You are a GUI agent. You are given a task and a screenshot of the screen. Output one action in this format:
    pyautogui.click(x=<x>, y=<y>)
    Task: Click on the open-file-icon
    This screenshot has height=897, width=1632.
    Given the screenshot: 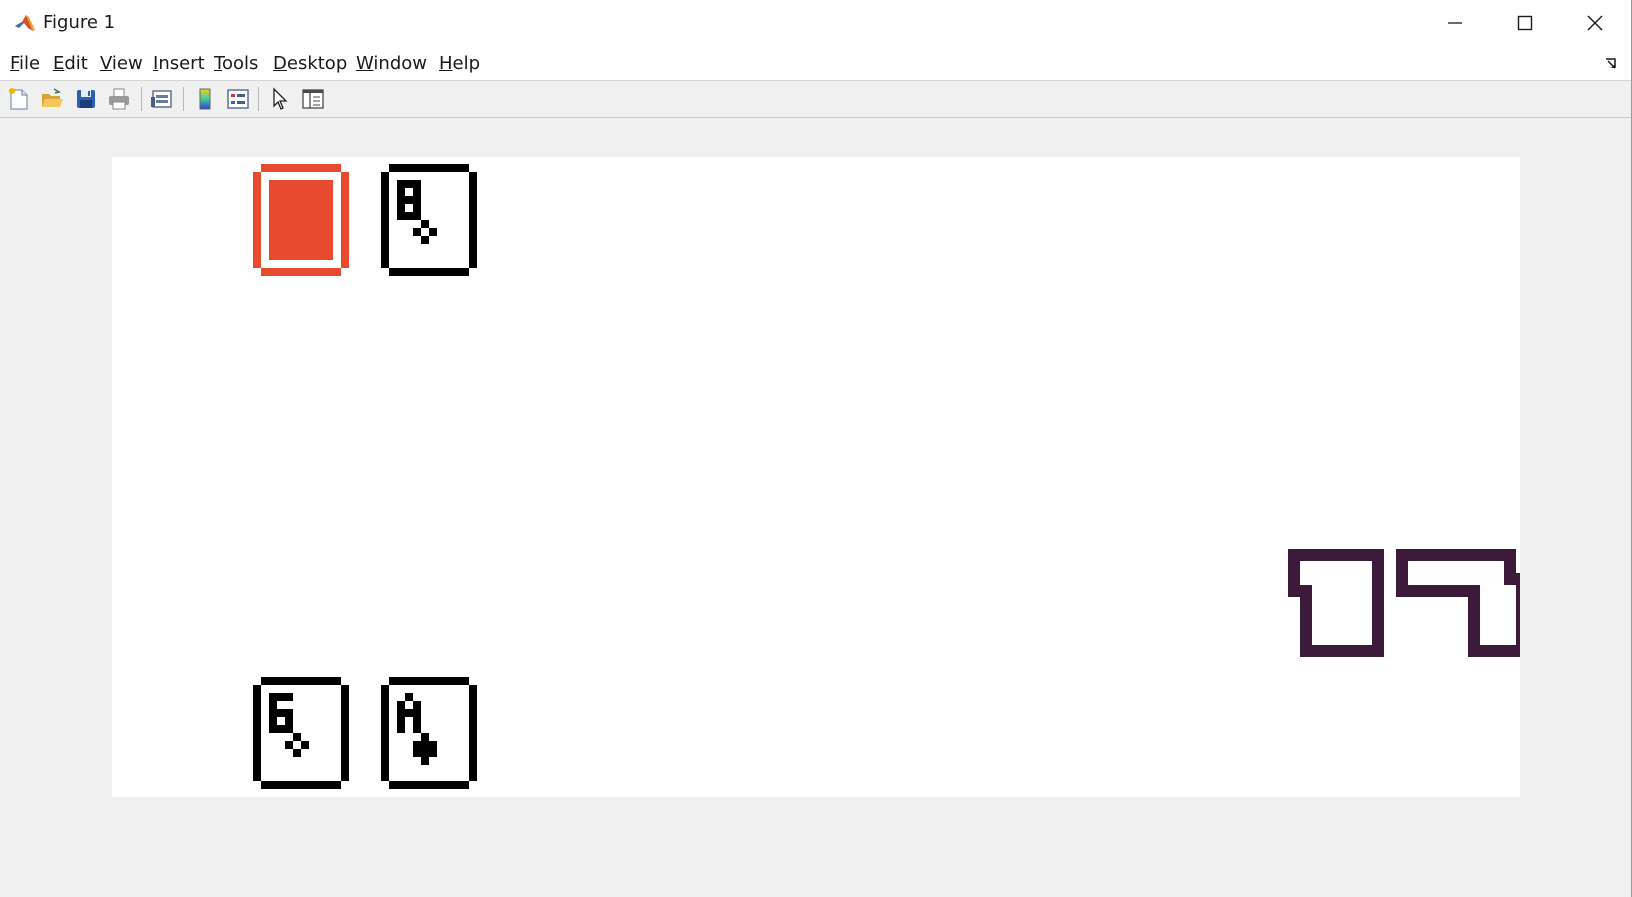 What is the action you would take?
    pyautogui.click(x=52, y=97)
    